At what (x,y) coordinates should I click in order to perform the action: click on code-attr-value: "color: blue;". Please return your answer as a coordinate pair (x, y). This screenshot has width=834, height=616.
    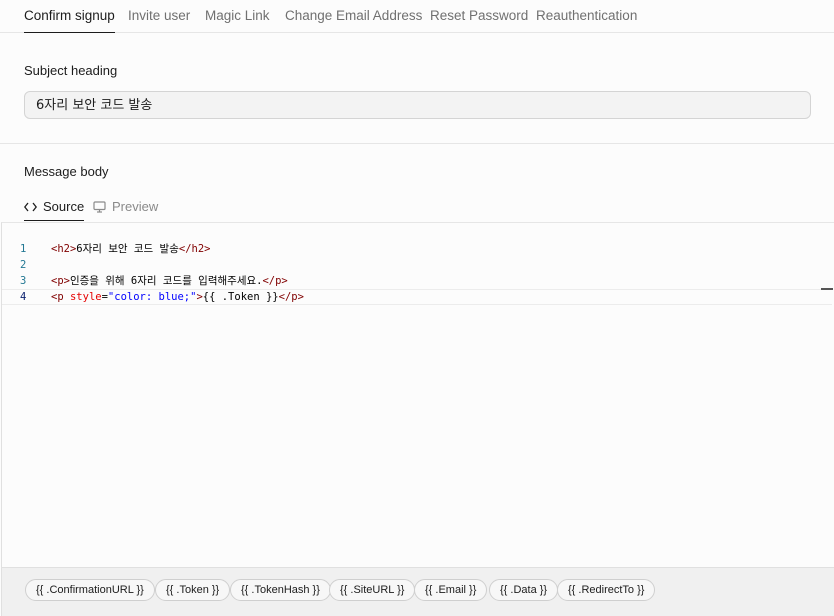
    Looking at the image, I should click on (152, 297).